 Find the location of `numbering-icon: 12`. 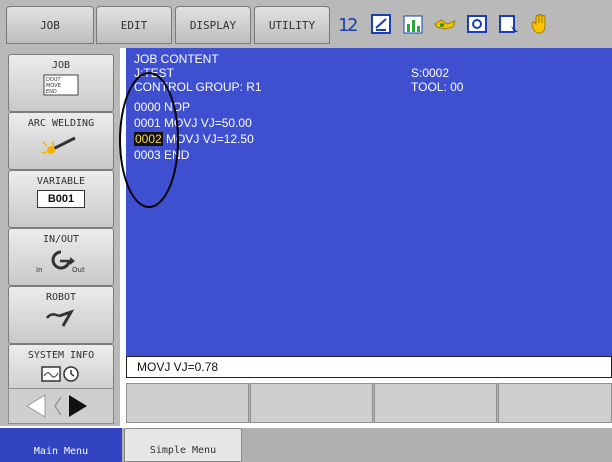

numbering-icon: 12 is located at coordinates (349, 24).